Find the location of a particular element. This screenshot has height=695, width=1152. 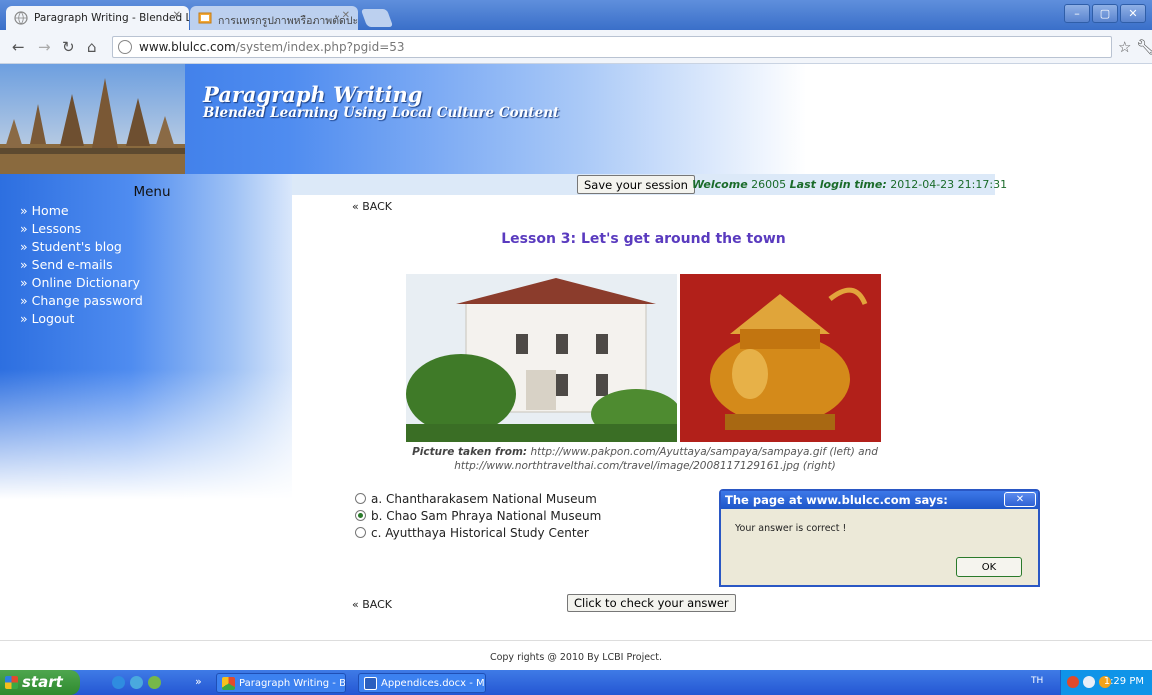

star-icon: ☆ is located at coordinates (1124, 47).